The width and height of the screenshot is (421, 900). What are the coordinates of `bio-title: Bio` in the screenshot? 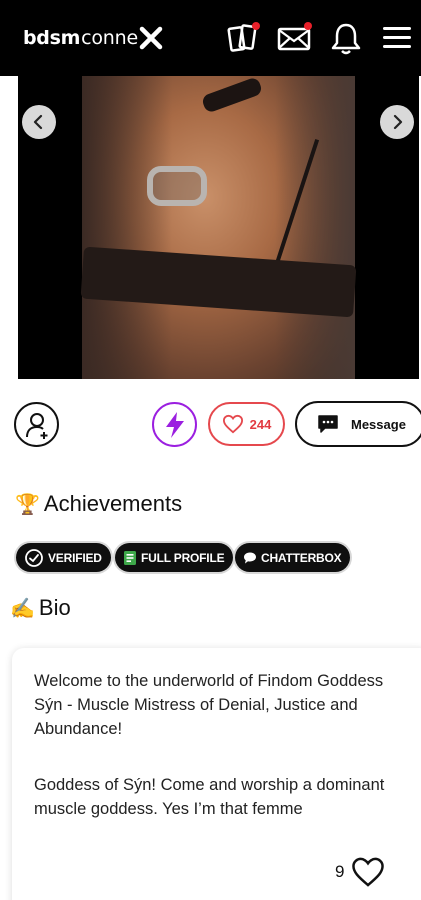 It's located at (54, 607).